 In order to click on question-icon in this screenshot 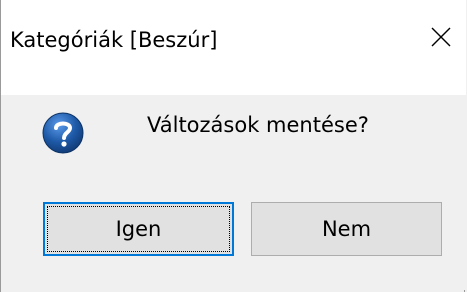, I will do `click(63, 133)`.